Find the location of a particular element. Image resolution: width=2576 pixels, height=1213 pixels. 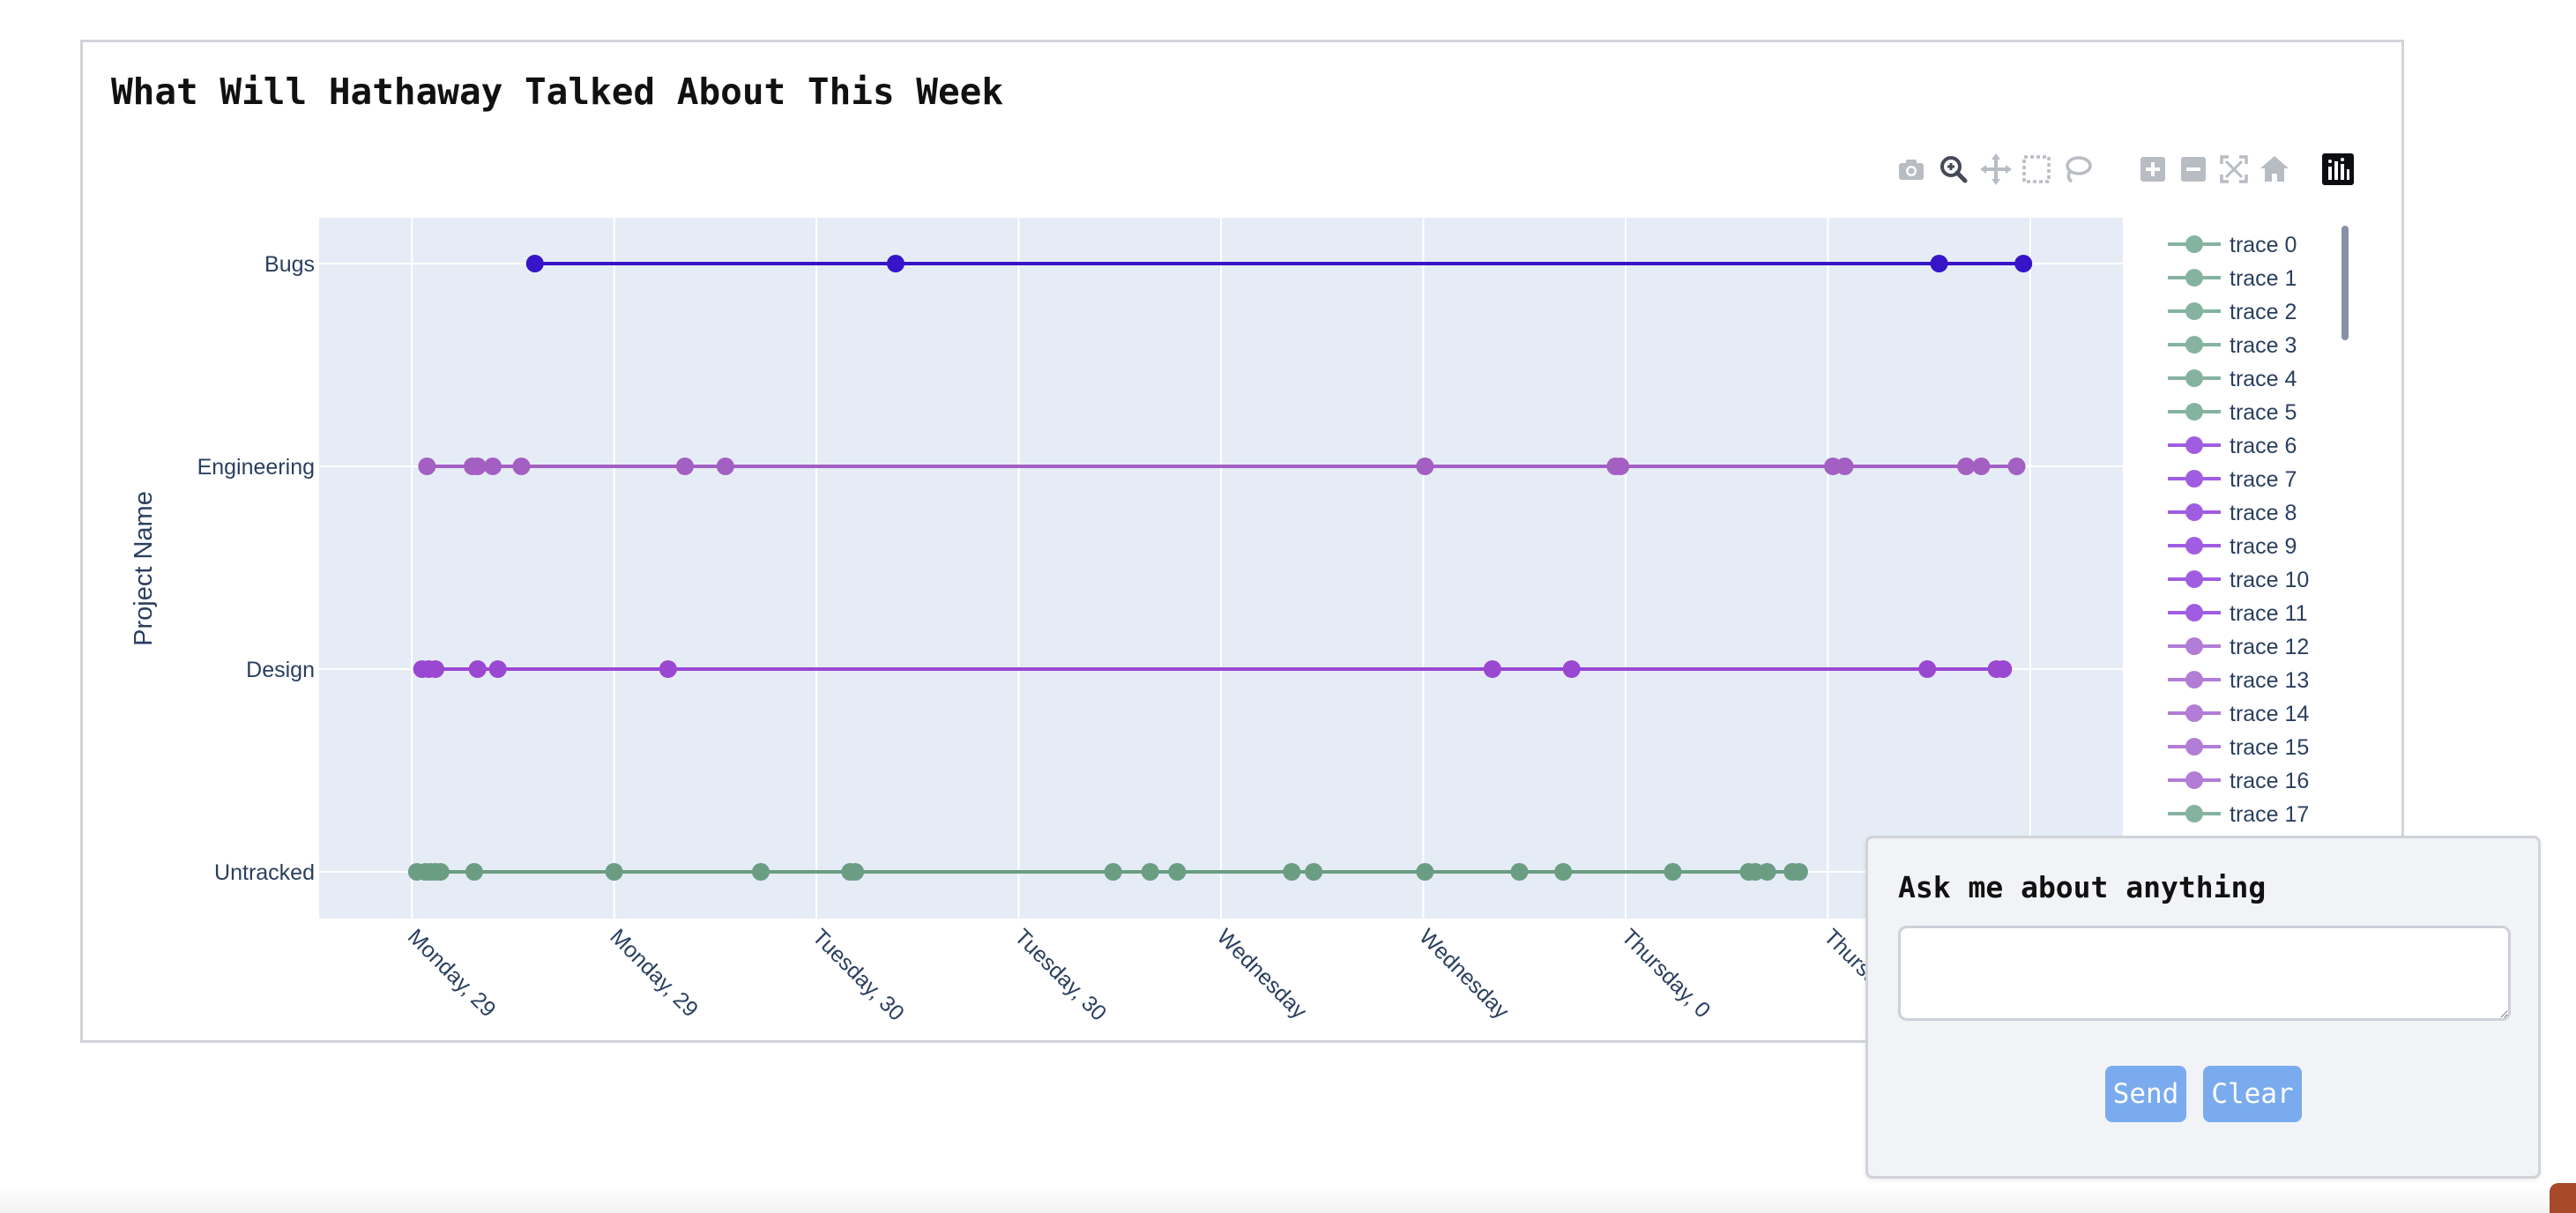

chat-title: Ask me about anything is located at coordinates (2082, 887).